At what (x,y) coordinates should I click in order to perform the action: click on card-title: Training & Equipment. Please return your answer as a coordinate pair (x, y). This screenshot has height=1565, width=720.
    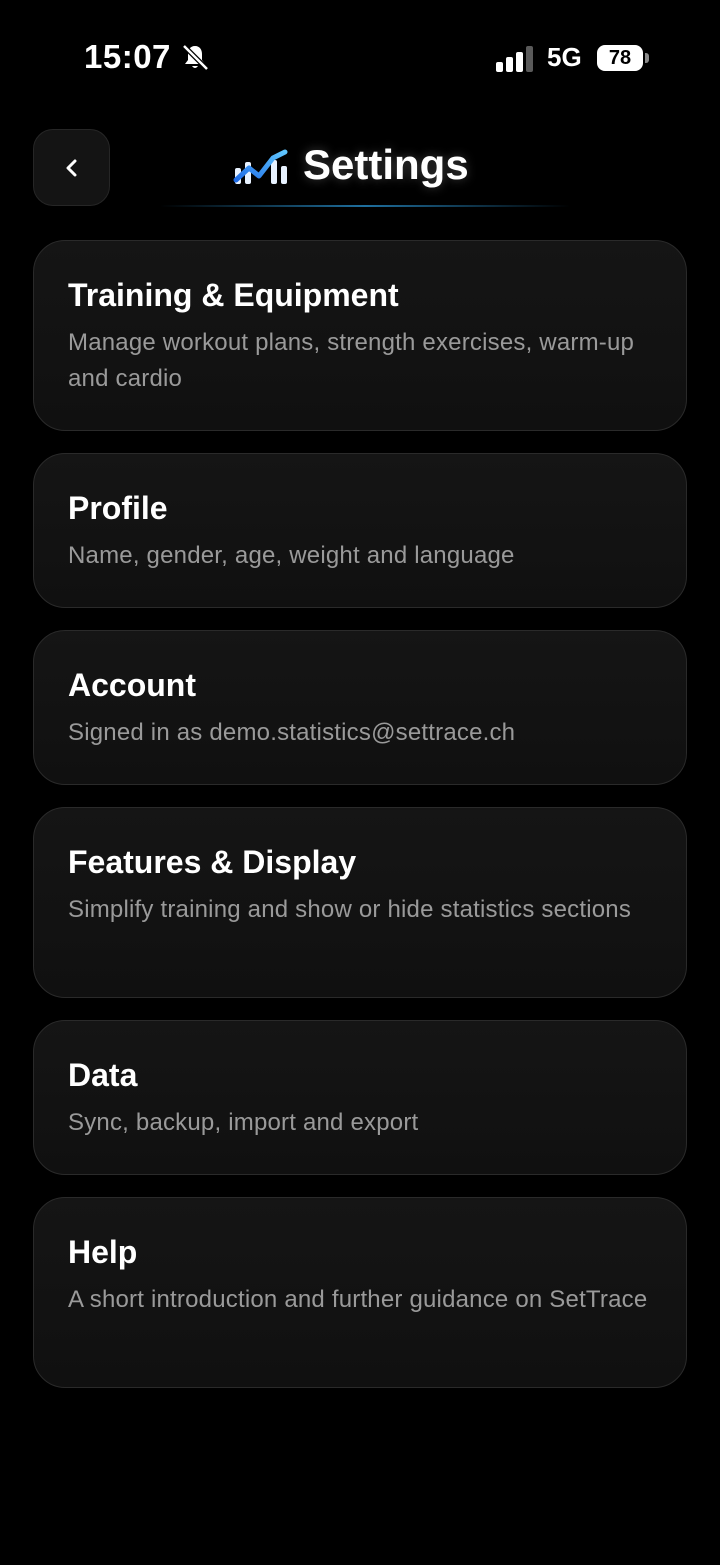
    Looking at the image, I should click on (233, 295).